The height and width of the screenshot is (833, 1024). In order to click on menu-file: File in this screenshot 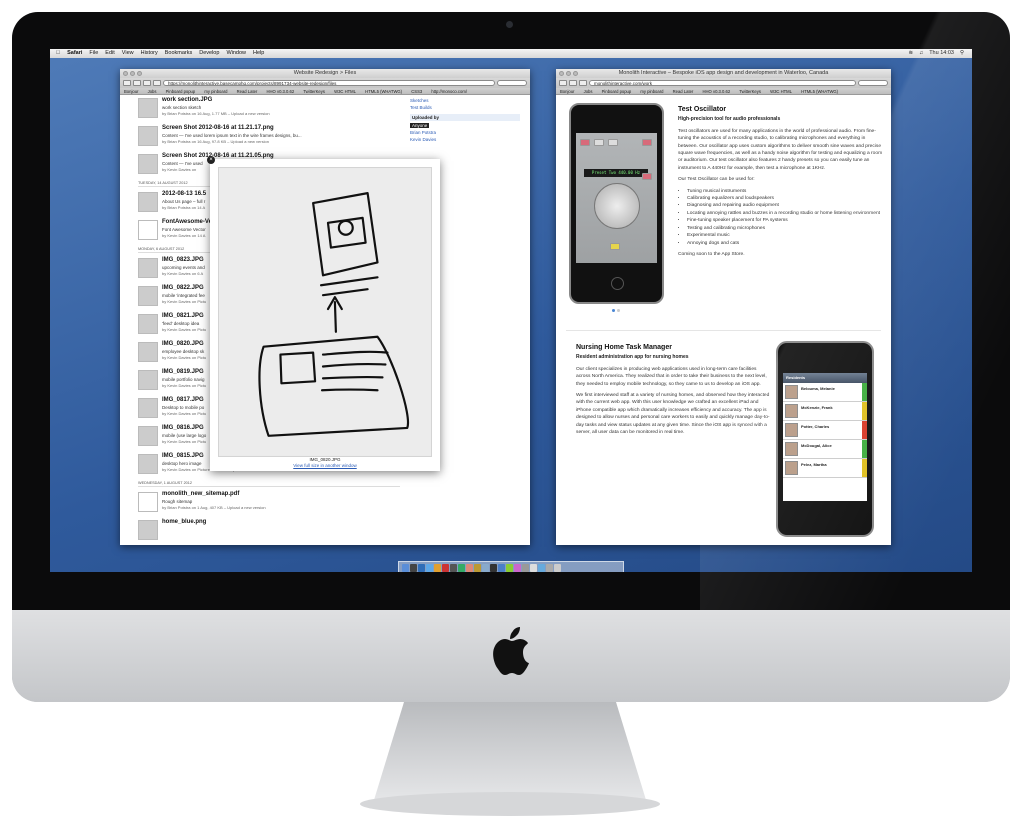, I will do `click(93, 53)`.